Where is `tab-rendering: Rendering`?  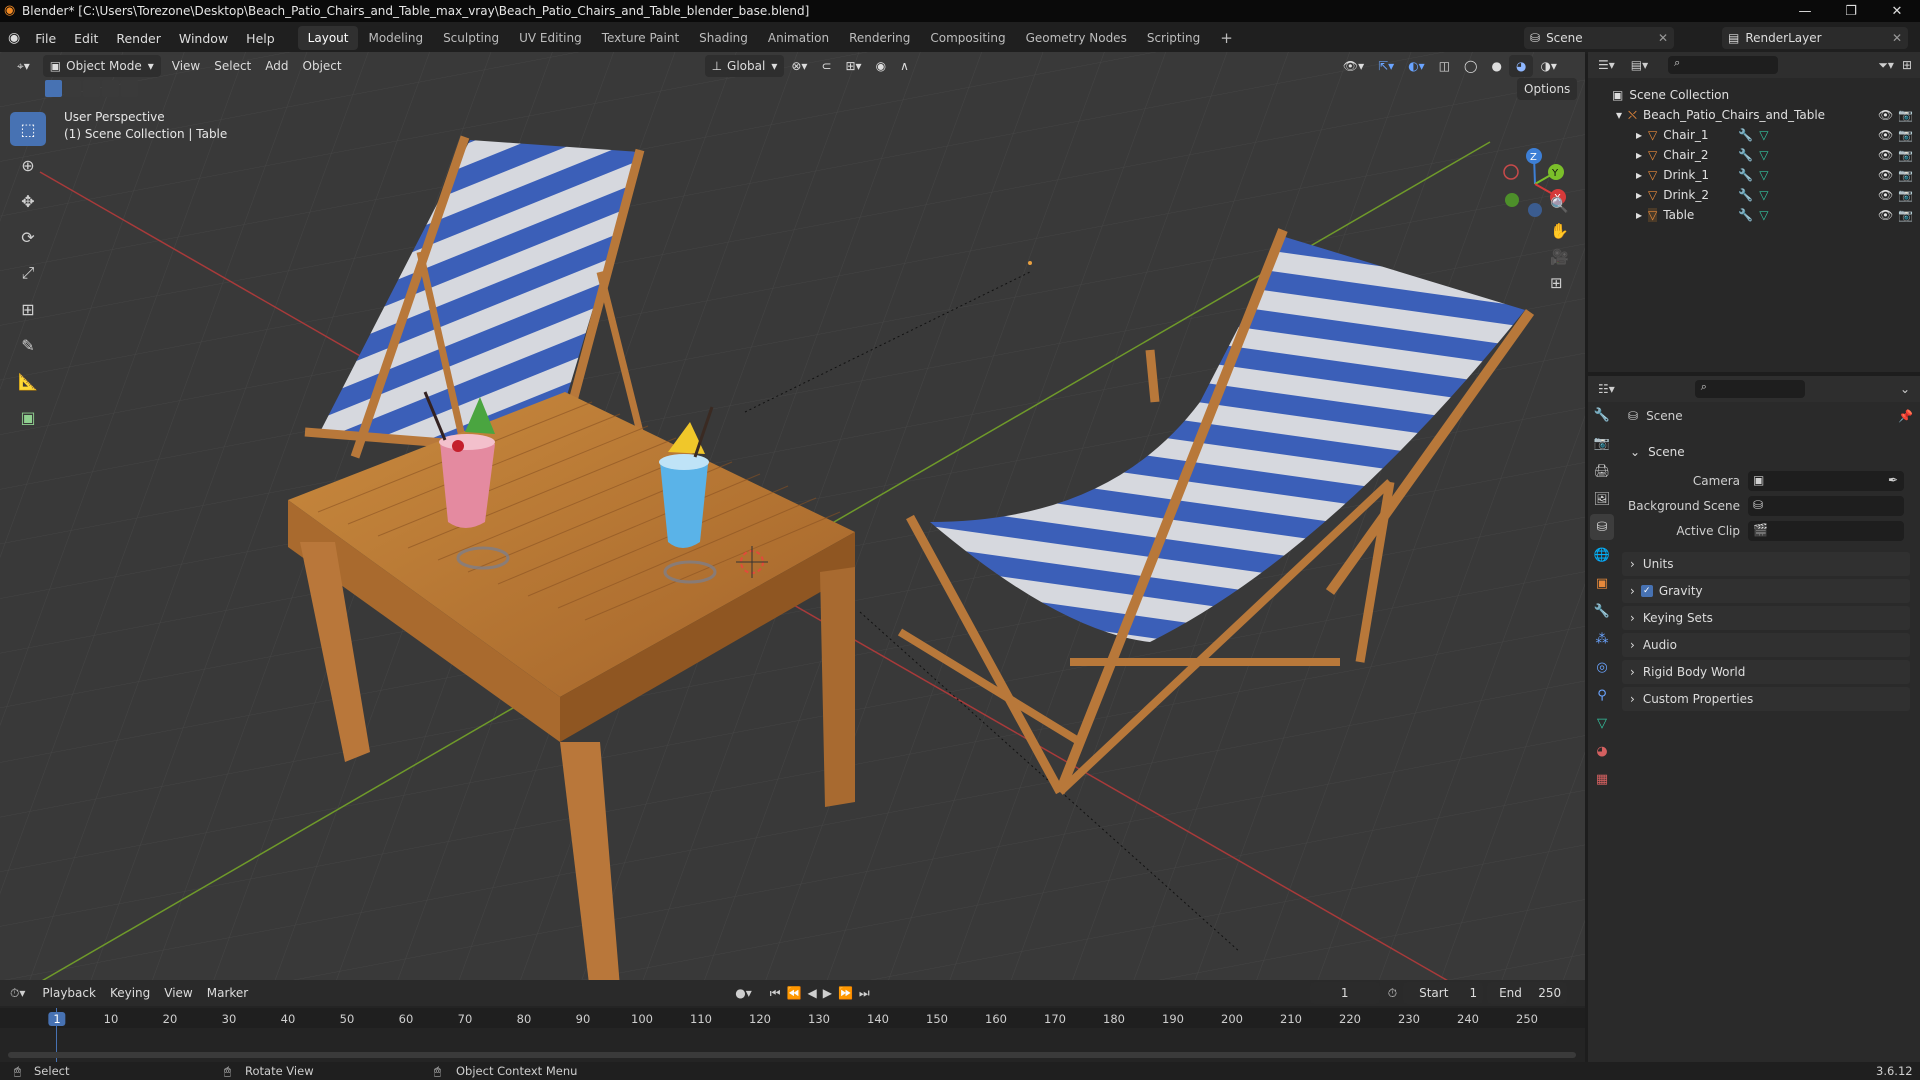
tab-rendering: Rendering is located at coordinates (879, 38).